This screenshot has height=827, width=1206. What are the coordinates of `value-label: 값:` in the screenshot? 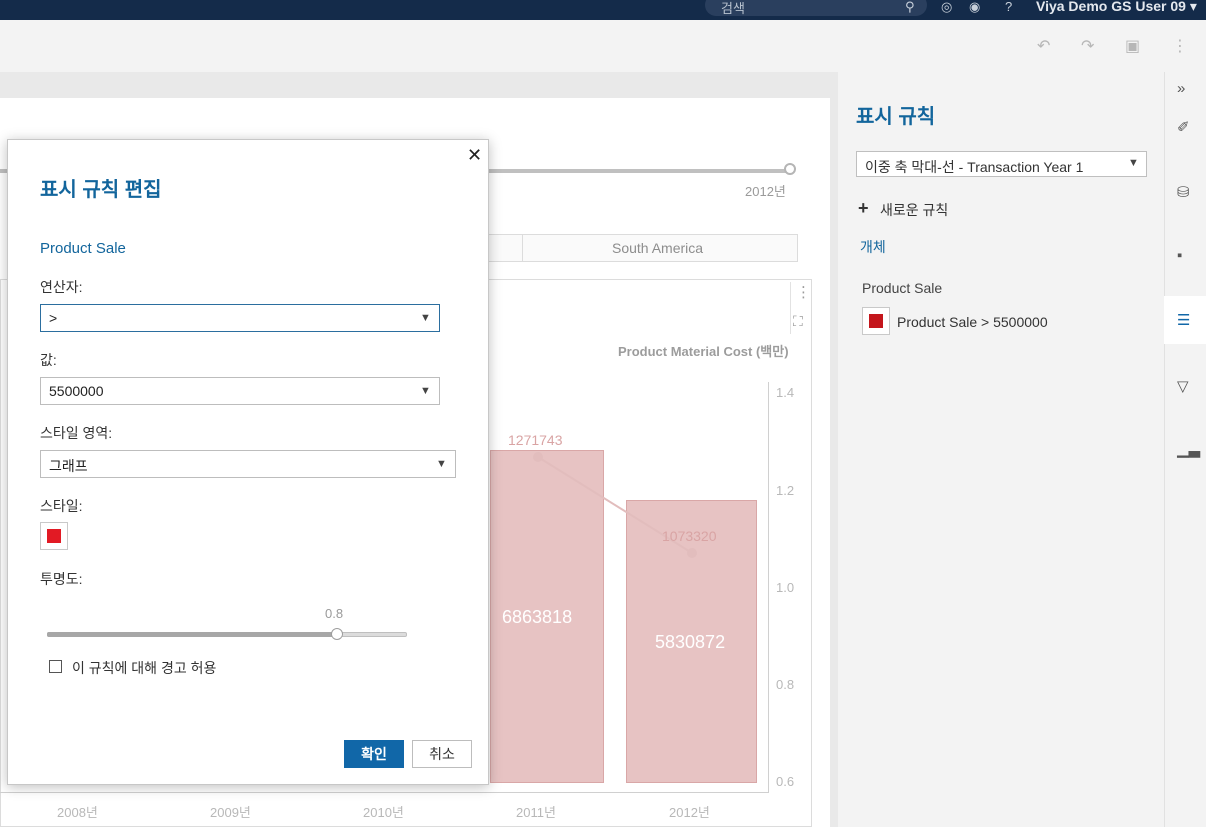 It's located at (48, 360).